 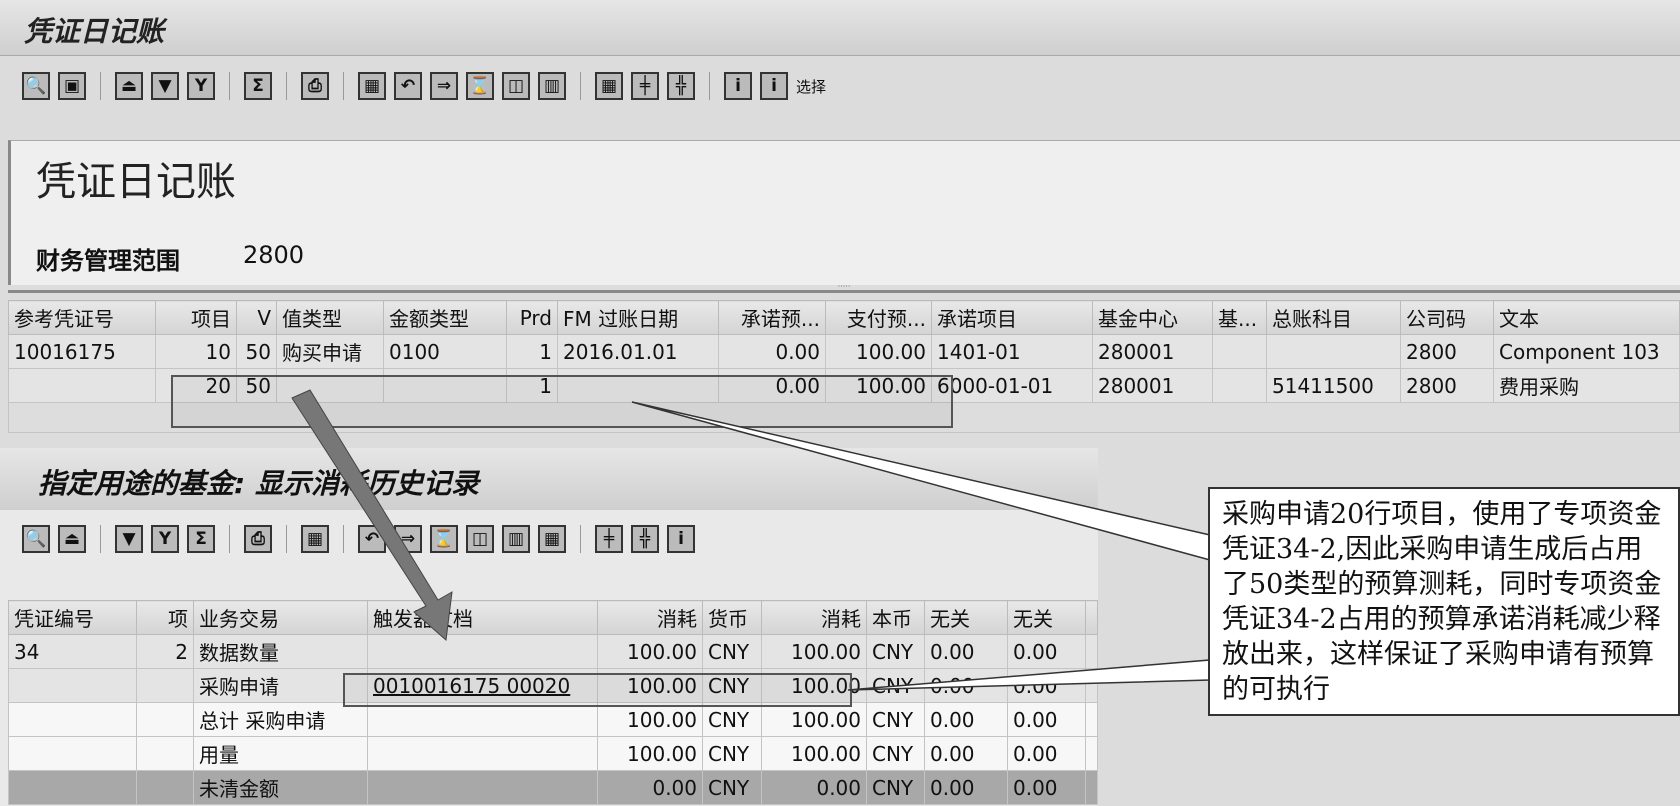 What do you see at coordinates (921, 481) in the screenshot?
I see `callout-pointer-top` at bounding box center [921, 481].